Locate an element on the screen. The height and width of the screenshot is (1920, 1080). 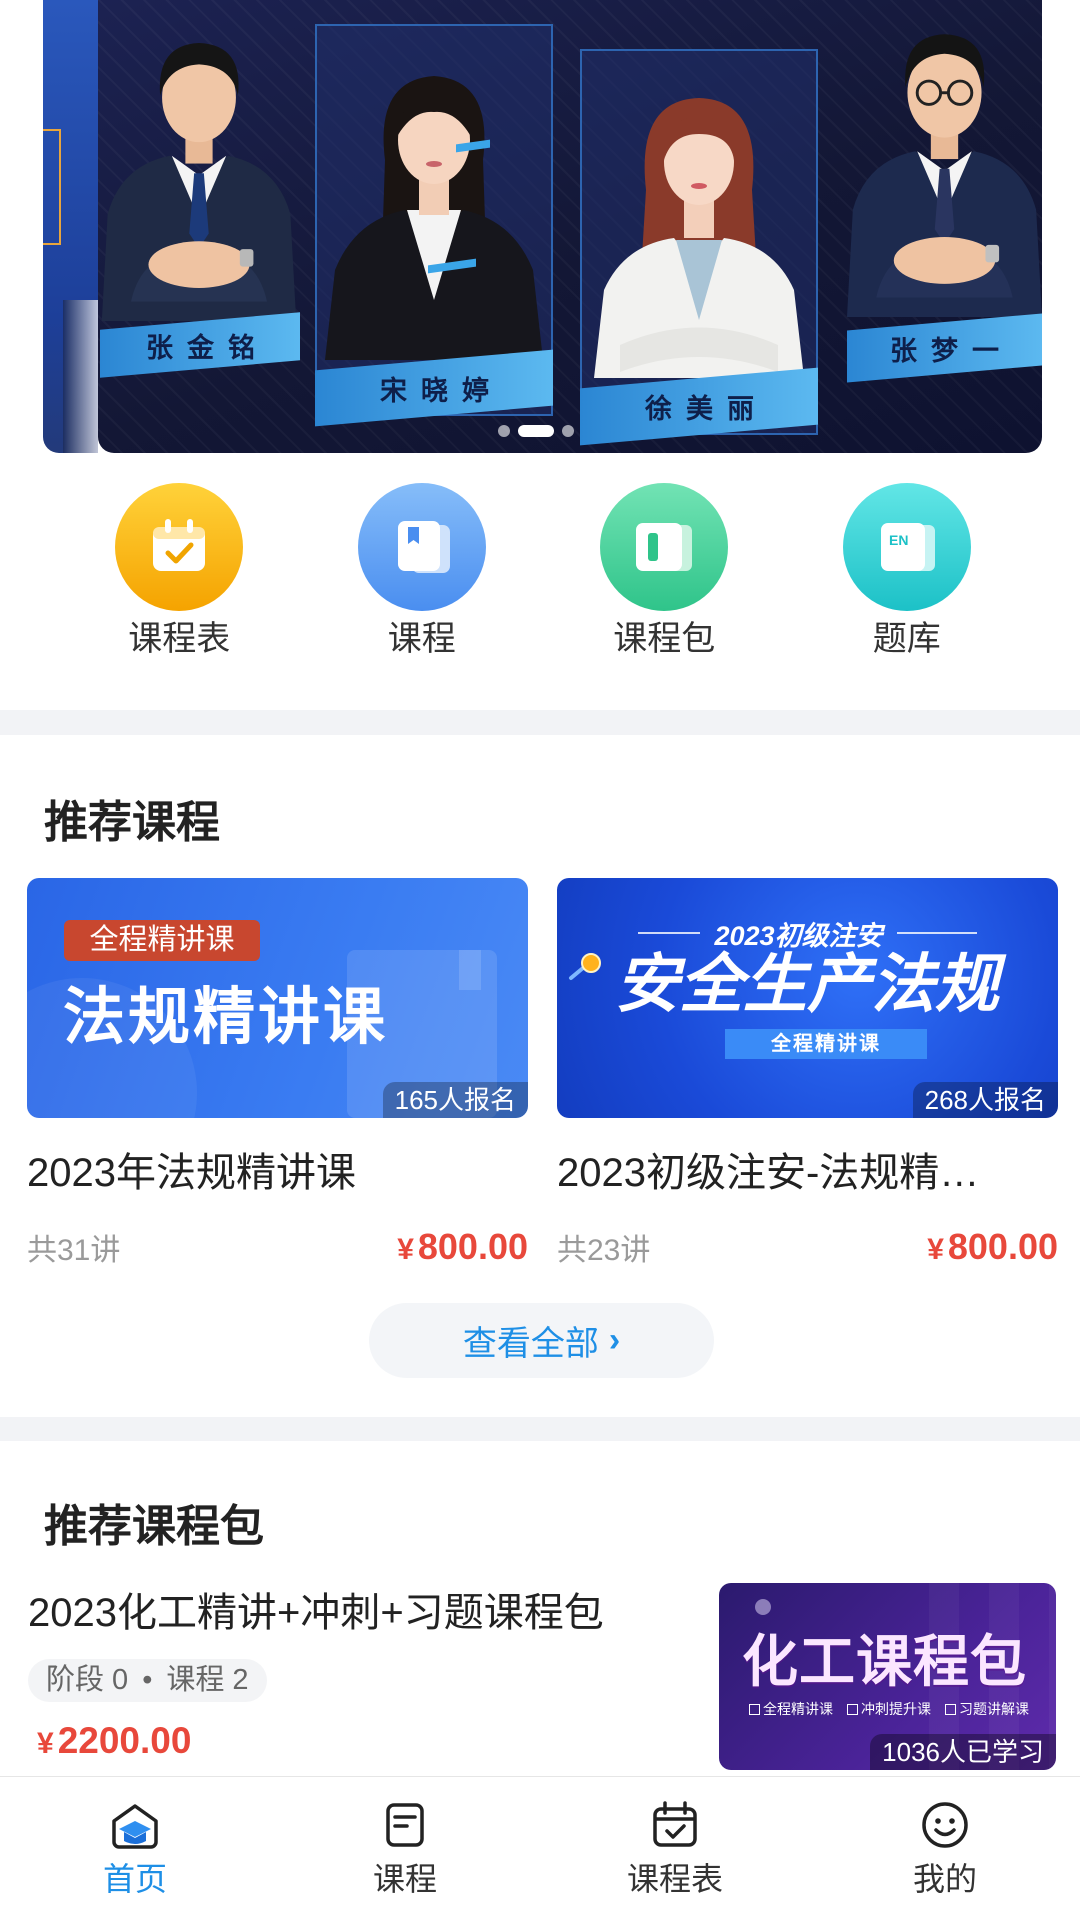
cover-subtitle: 全程精讲课 is located at coordinates (826, 1044).